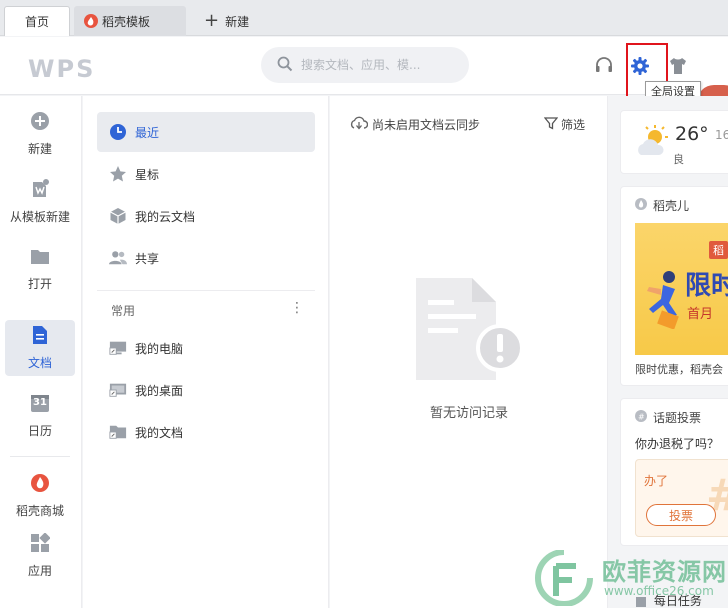  What do you see at coordinates (126, 21) in the screenshot?
I see `tab-docer-template-label: 稻壳模板` at bounding box center [126, 21].